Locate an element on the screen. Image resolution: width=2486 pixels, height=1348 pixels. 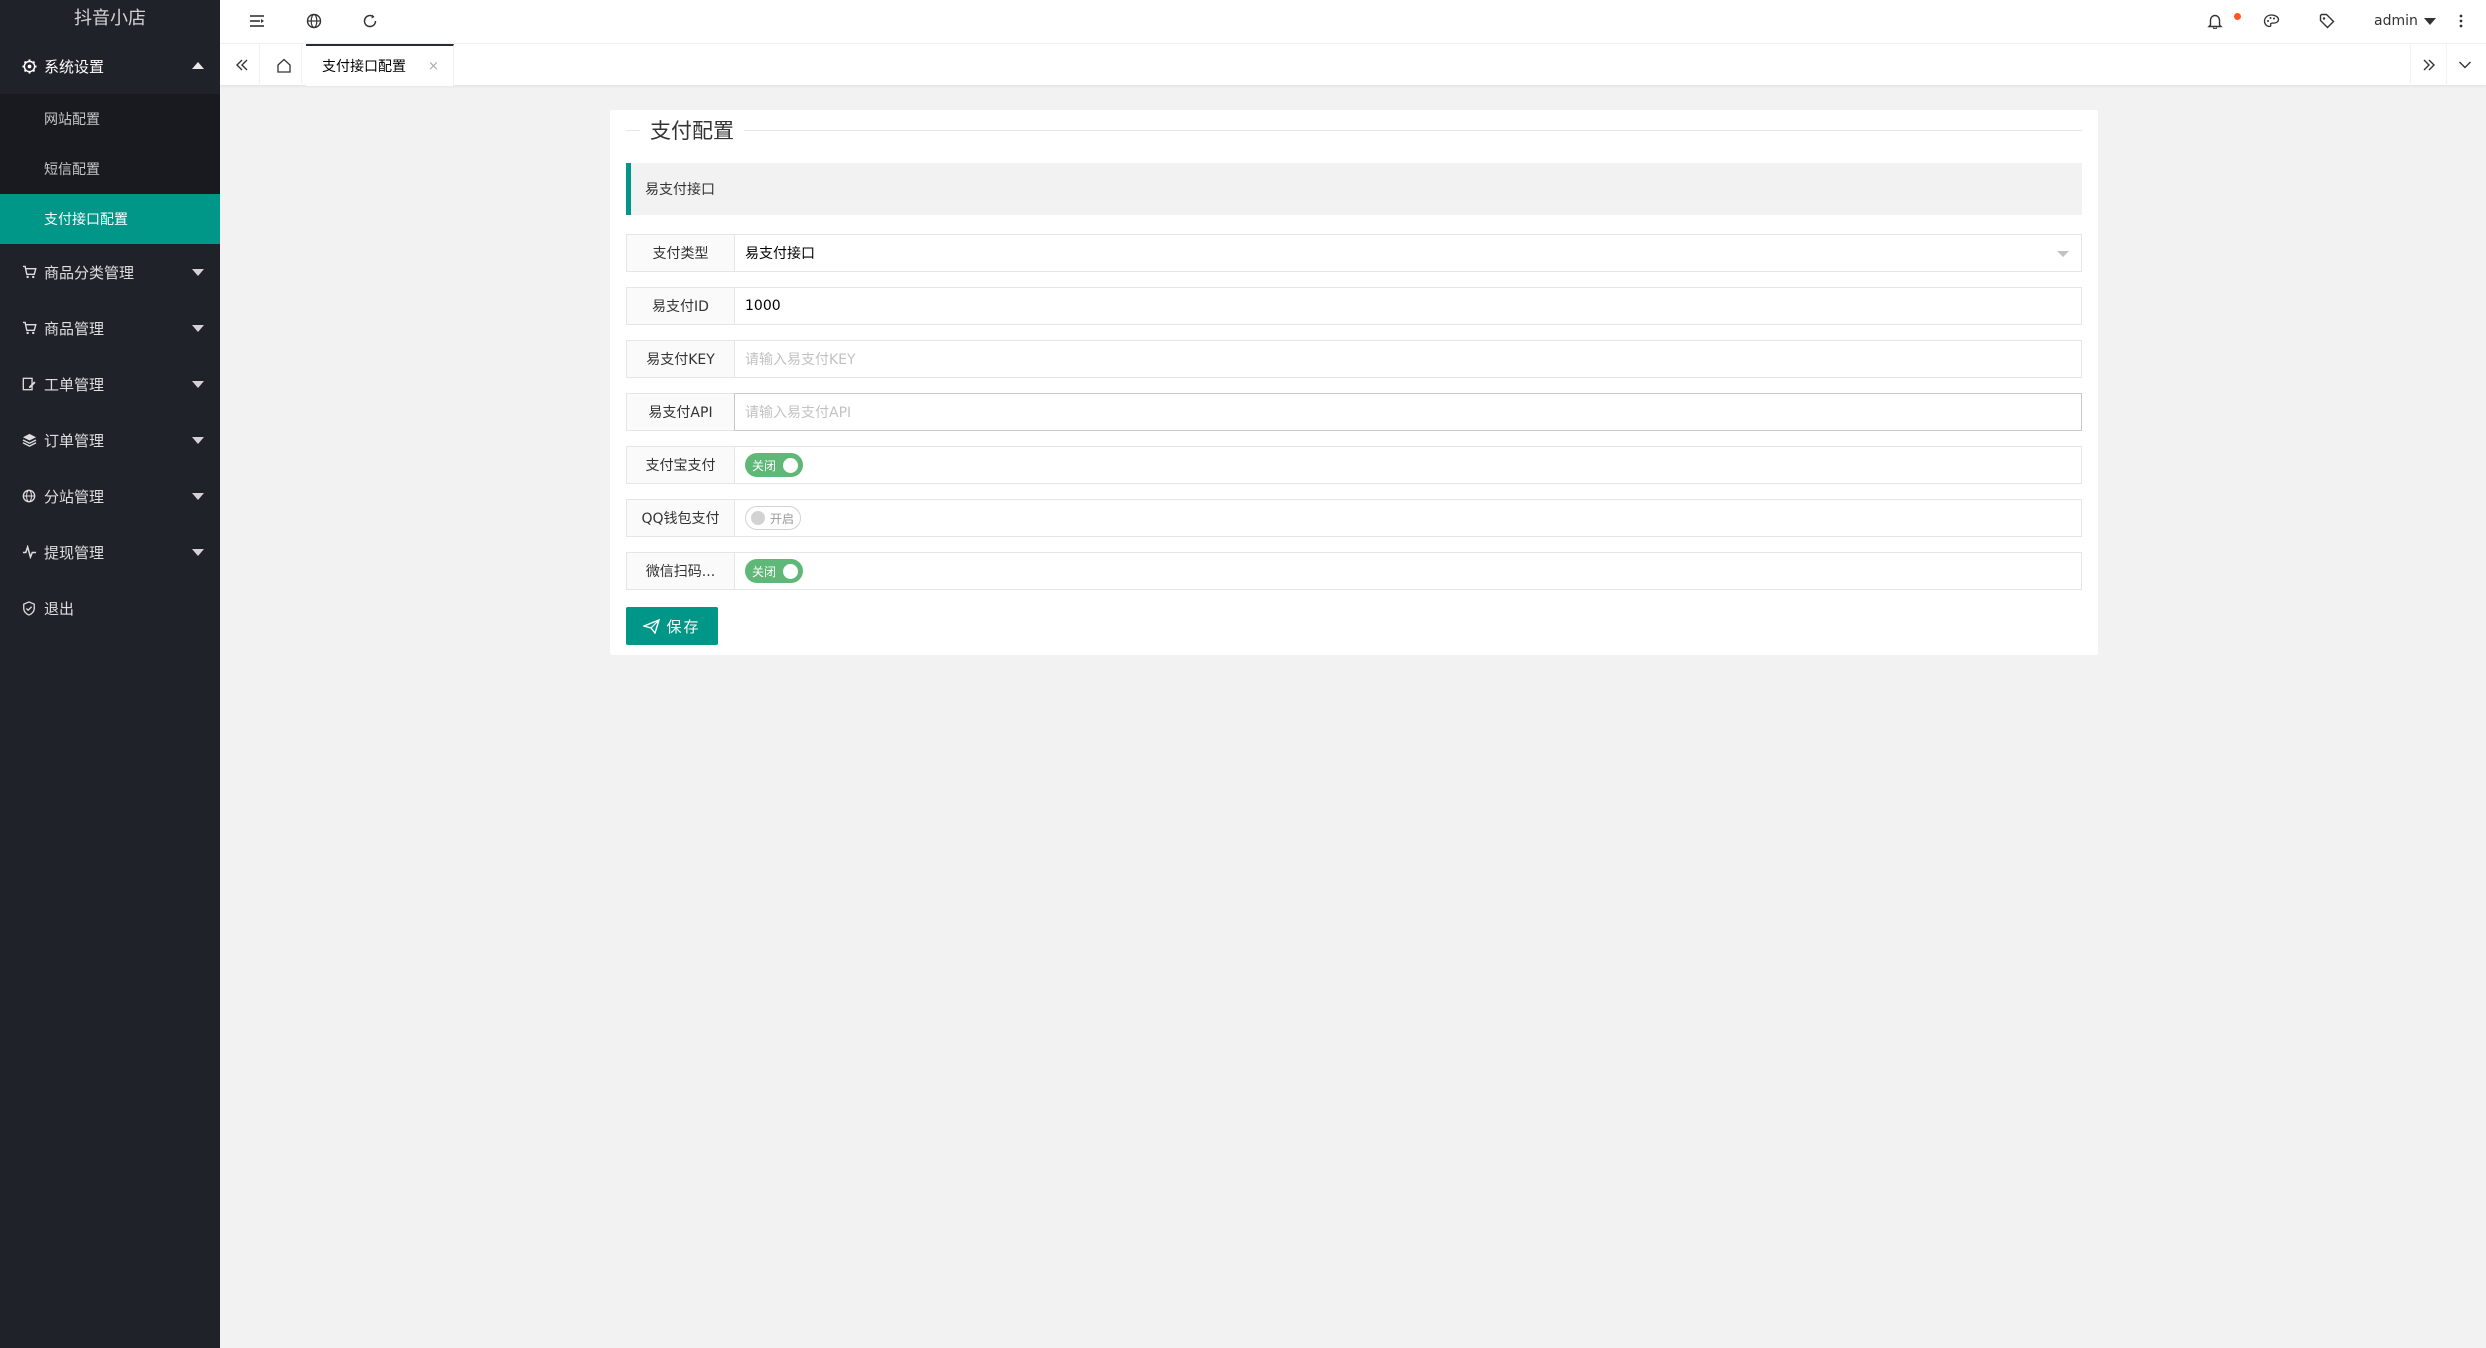
form-row-pay-key: 易支付KEY 请输入易支付KEY is located at coordinates (1354, 359).